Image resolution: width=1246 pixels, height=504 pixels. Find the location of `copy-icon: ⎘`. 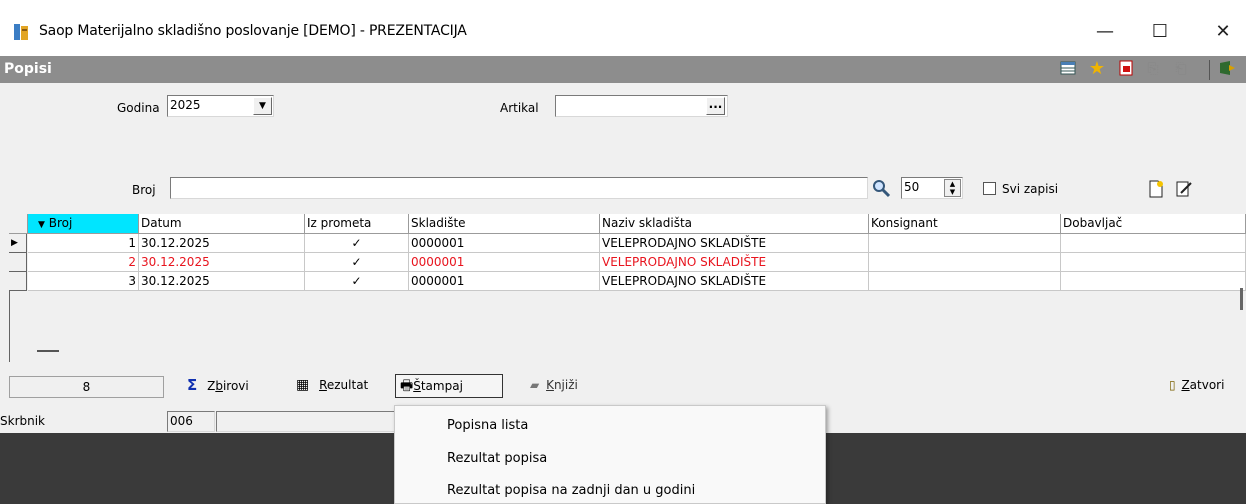

copy-icon: ⎘ is located at coordinates (1153, 69).